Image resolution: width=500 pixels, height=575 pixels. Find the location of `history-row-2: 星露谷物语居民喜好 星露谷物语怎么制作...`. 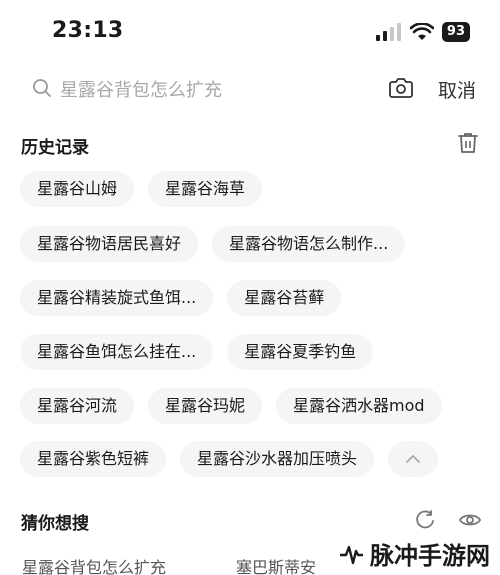

history-row-2: 星露谷物语居民喜好 星露谷物语怎么制作... is located at coordinates (213, 244).